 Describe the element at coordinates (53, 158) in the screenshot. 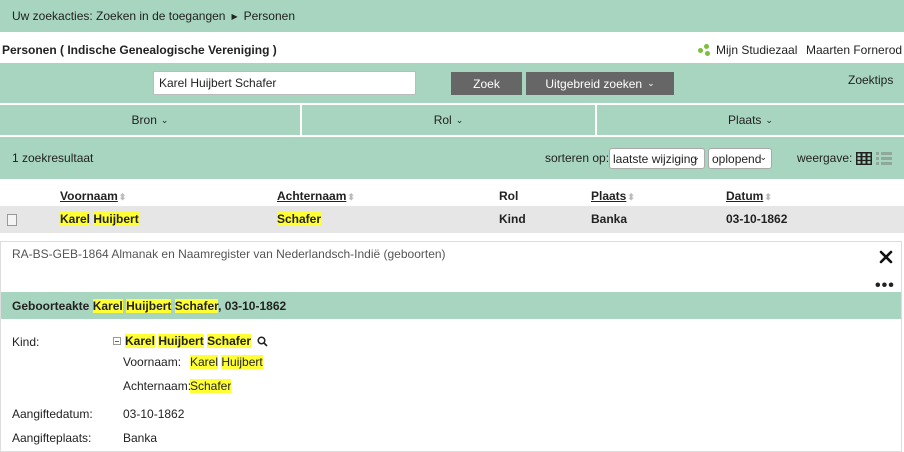

I see `result-count: 1 zoekresultaat` at that location.